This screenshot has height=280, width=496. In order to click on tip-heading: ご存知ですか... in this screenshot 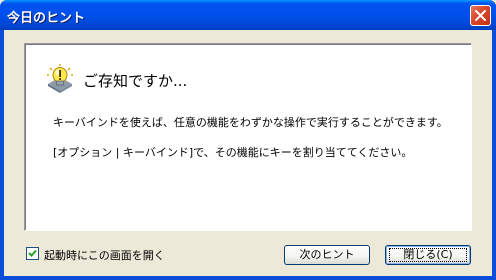, I will do `click(135, 81)`.